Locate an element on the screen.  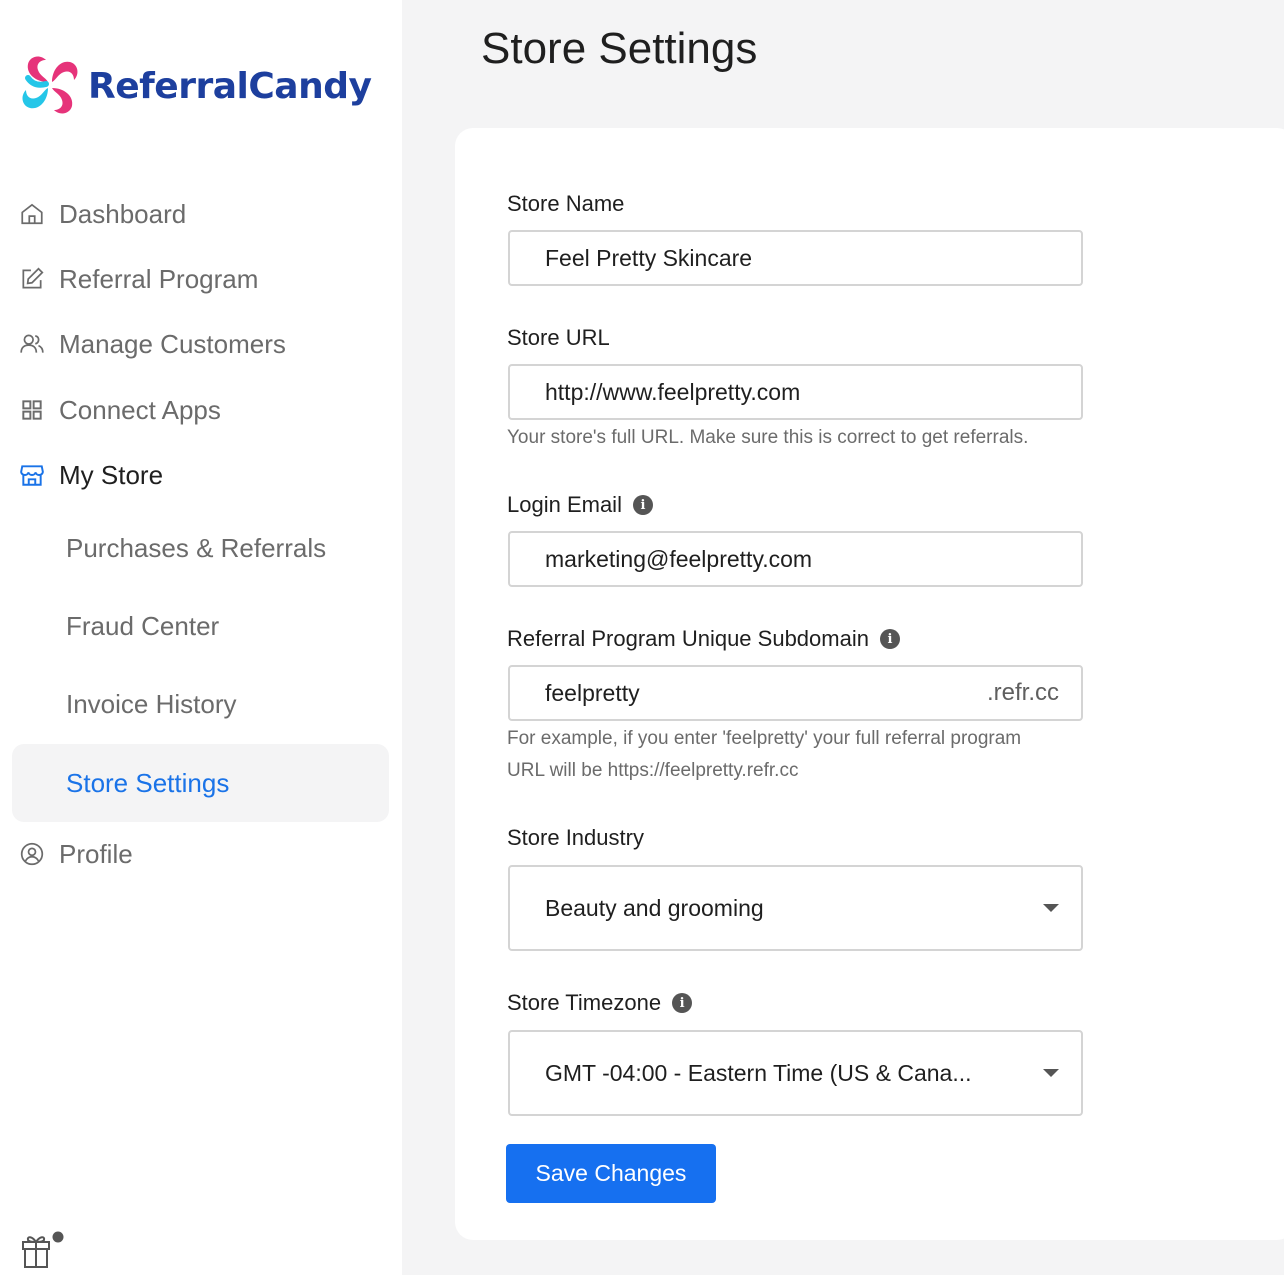
sidebar-subitem-store-settings: Store Settings is located at coordinates (200, 783).